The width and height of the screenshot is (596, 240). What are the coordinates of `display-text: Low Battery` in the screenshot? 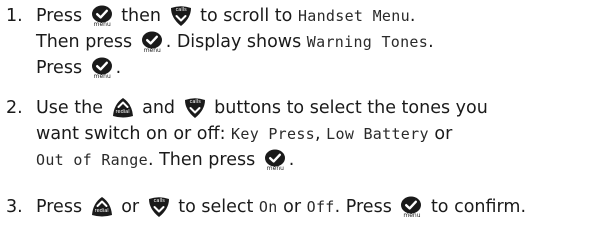 It's located at (377, 134).